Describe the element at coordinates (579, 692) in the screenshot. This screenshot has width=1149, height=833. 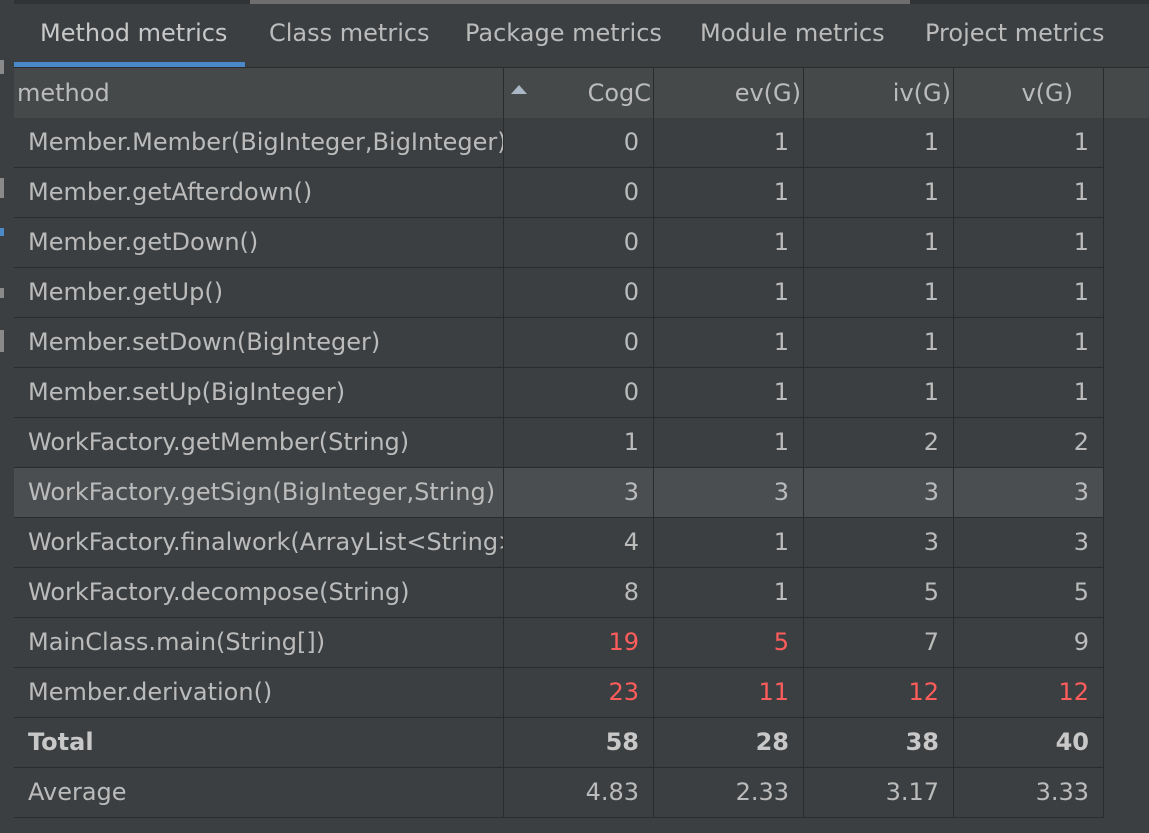
I see `metric-cogc-cell: 23` at that location.